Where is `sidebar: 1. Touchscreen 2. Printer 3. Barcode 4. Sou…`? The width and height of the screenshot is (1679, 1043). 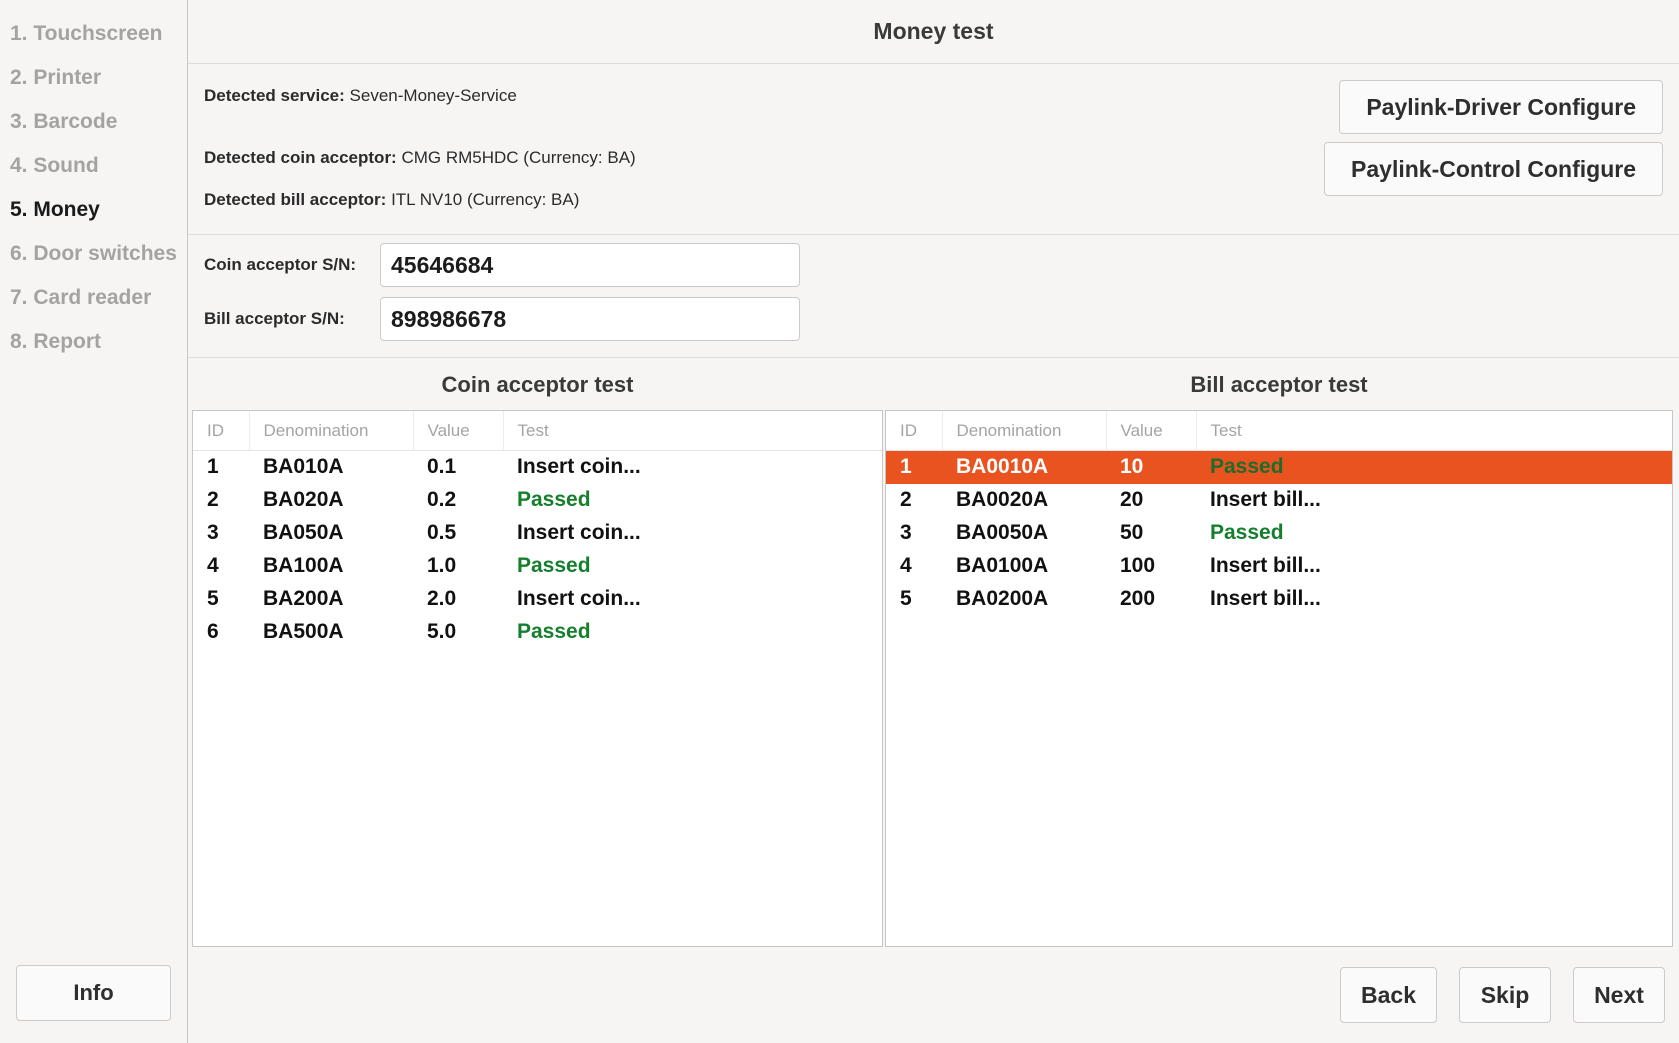
sidebar: 1. Touchscreen 2. Printer 3. Barcode 4. Sou… is located at coordinates (94, 521).